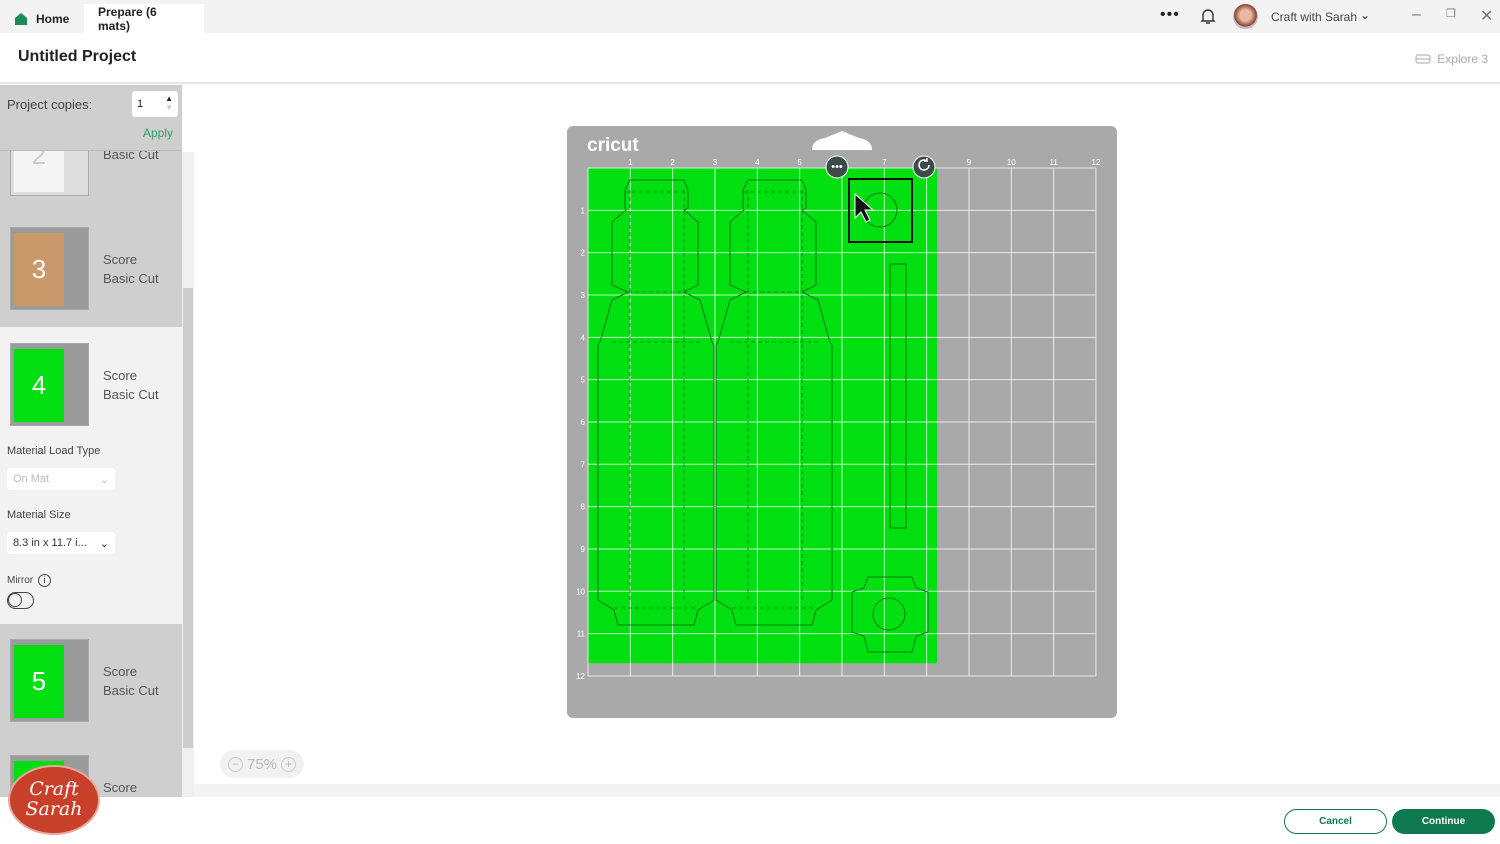 This screenshot has height=844, width=1500. I want to click on top-ruler-tick: 5, so click(799, 162).